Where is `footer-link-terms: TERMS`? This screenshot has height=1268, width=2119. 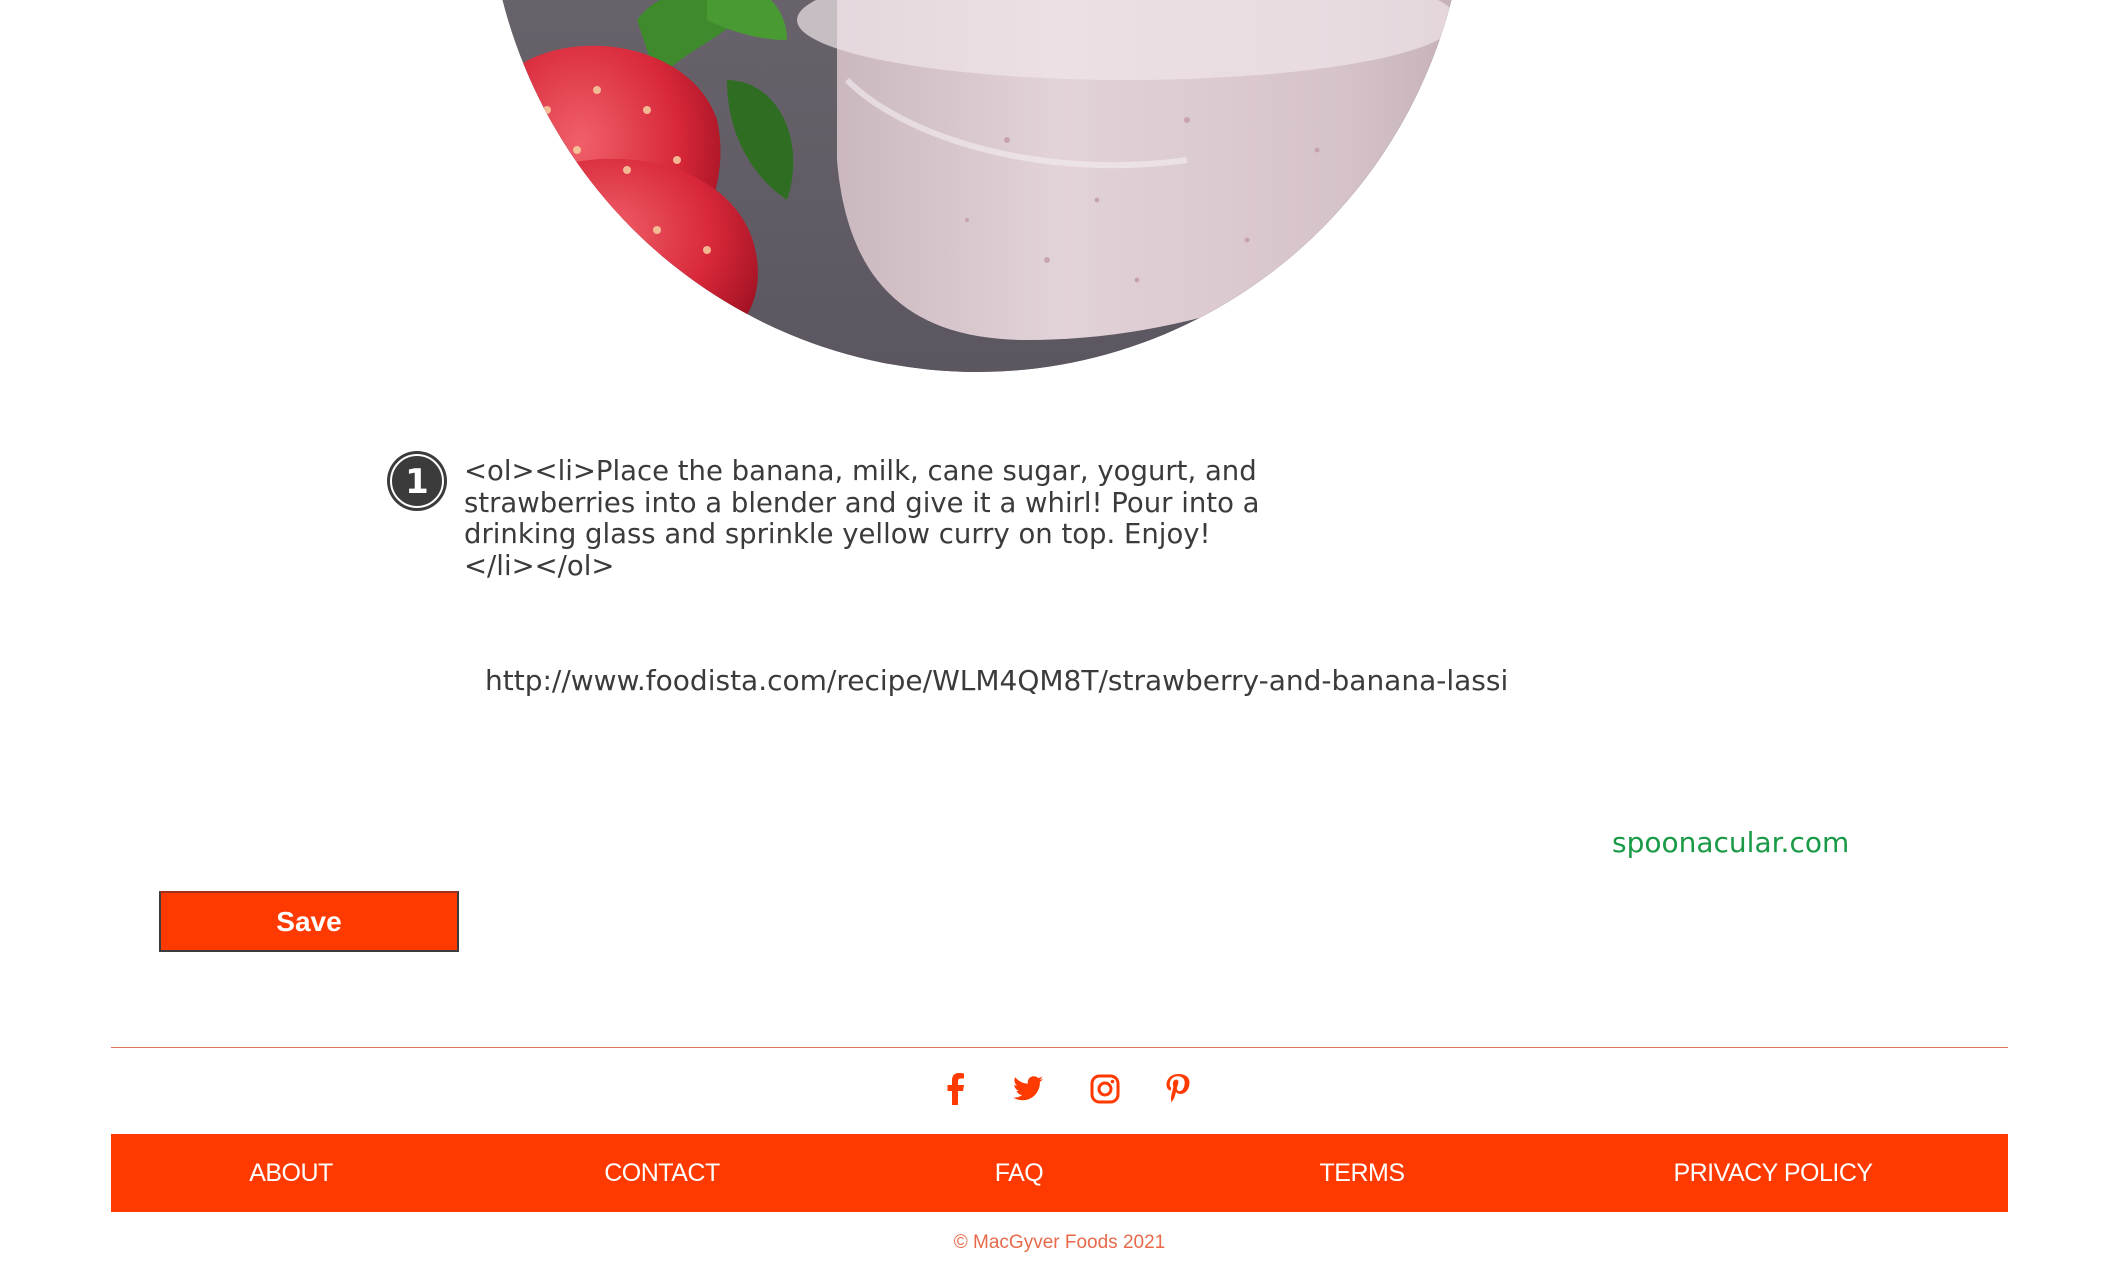
footer-link-terms: TERMS is located at coordinates (1363, 1173).